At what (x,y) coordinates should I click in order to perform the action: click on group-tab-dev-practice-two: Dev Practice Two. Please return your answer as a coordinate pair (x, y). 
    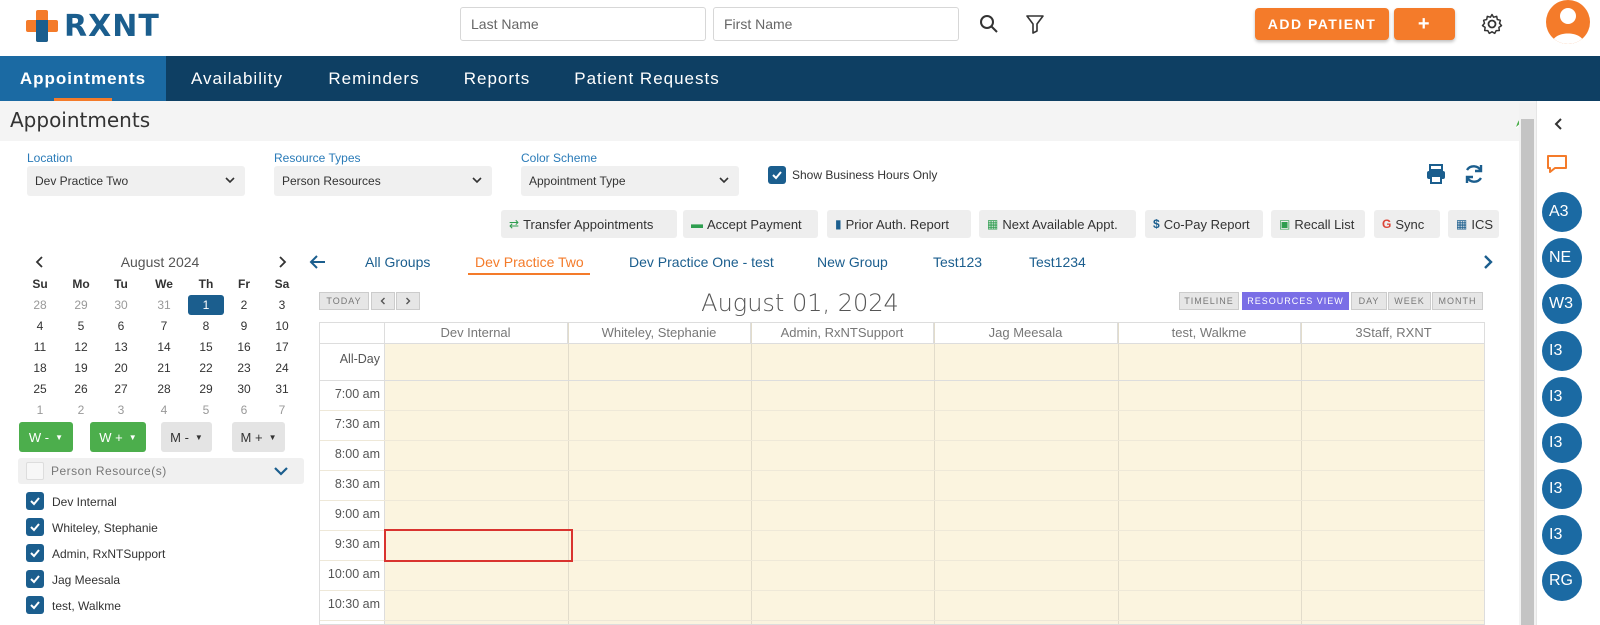
    Looking at the image, I should click on (529, 264).